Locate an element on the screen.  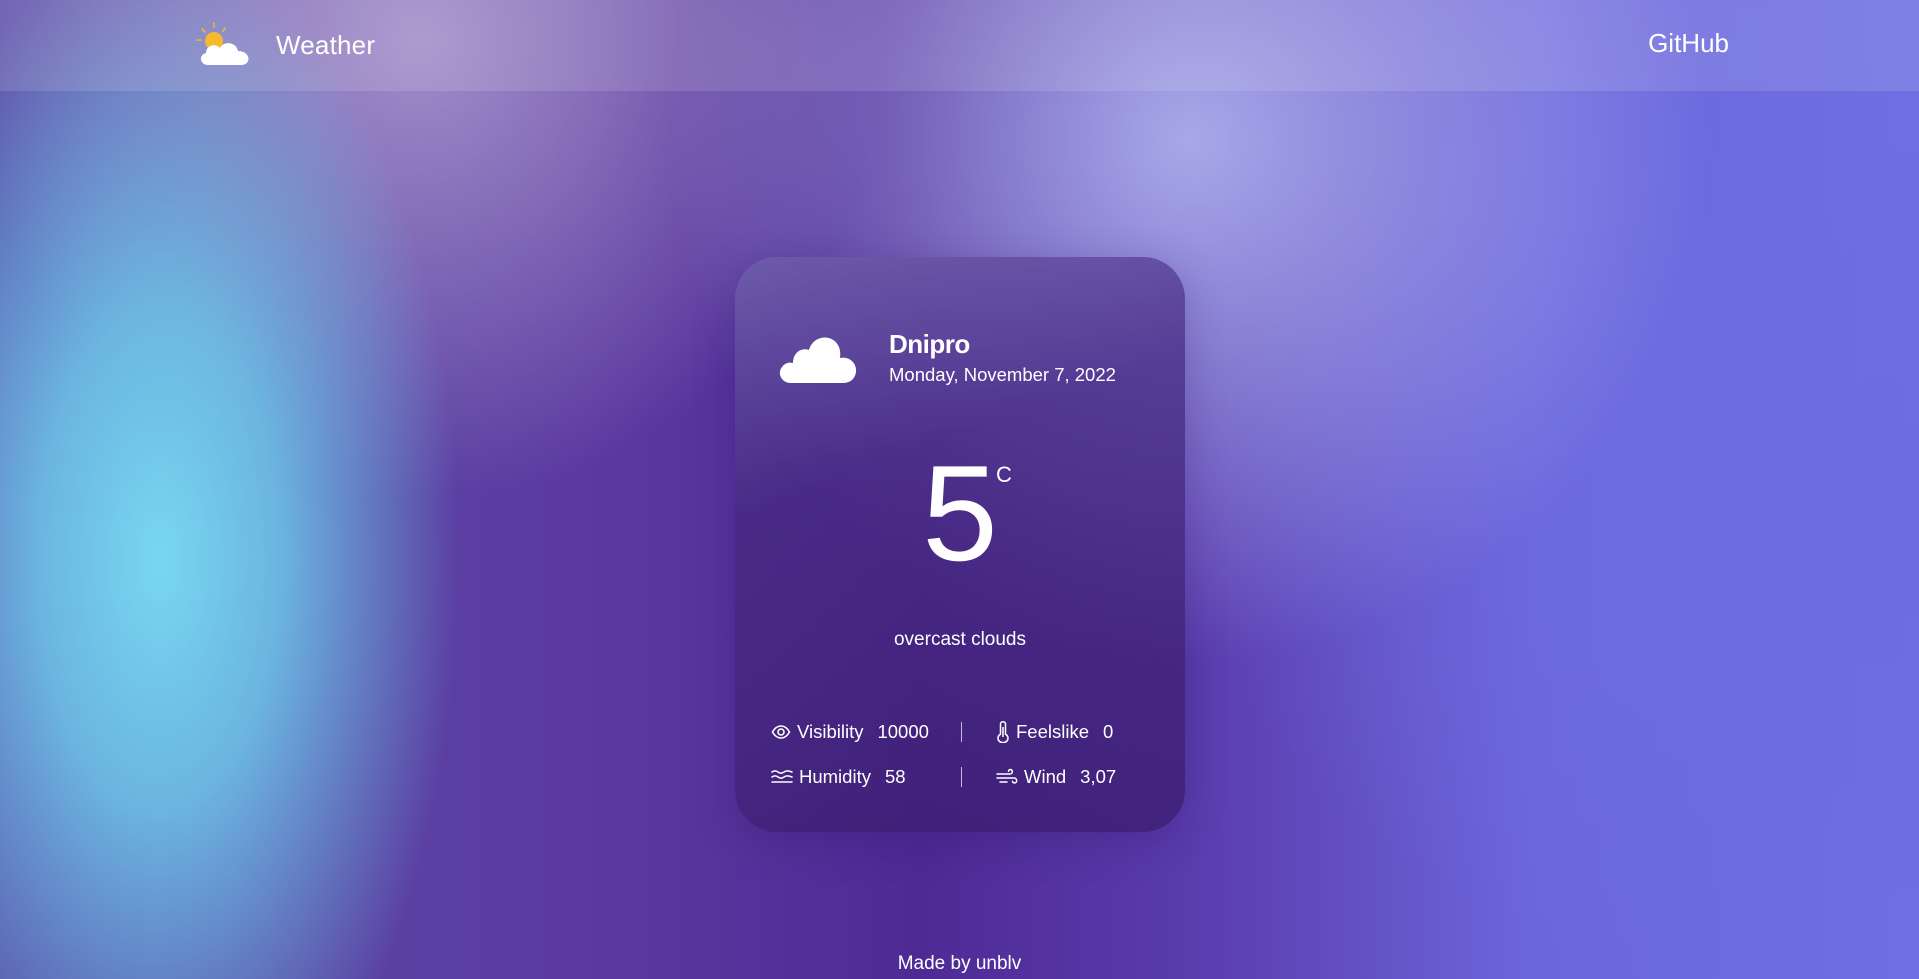
stat-visibility-value: 10000 is located at coordinates (903, 731).